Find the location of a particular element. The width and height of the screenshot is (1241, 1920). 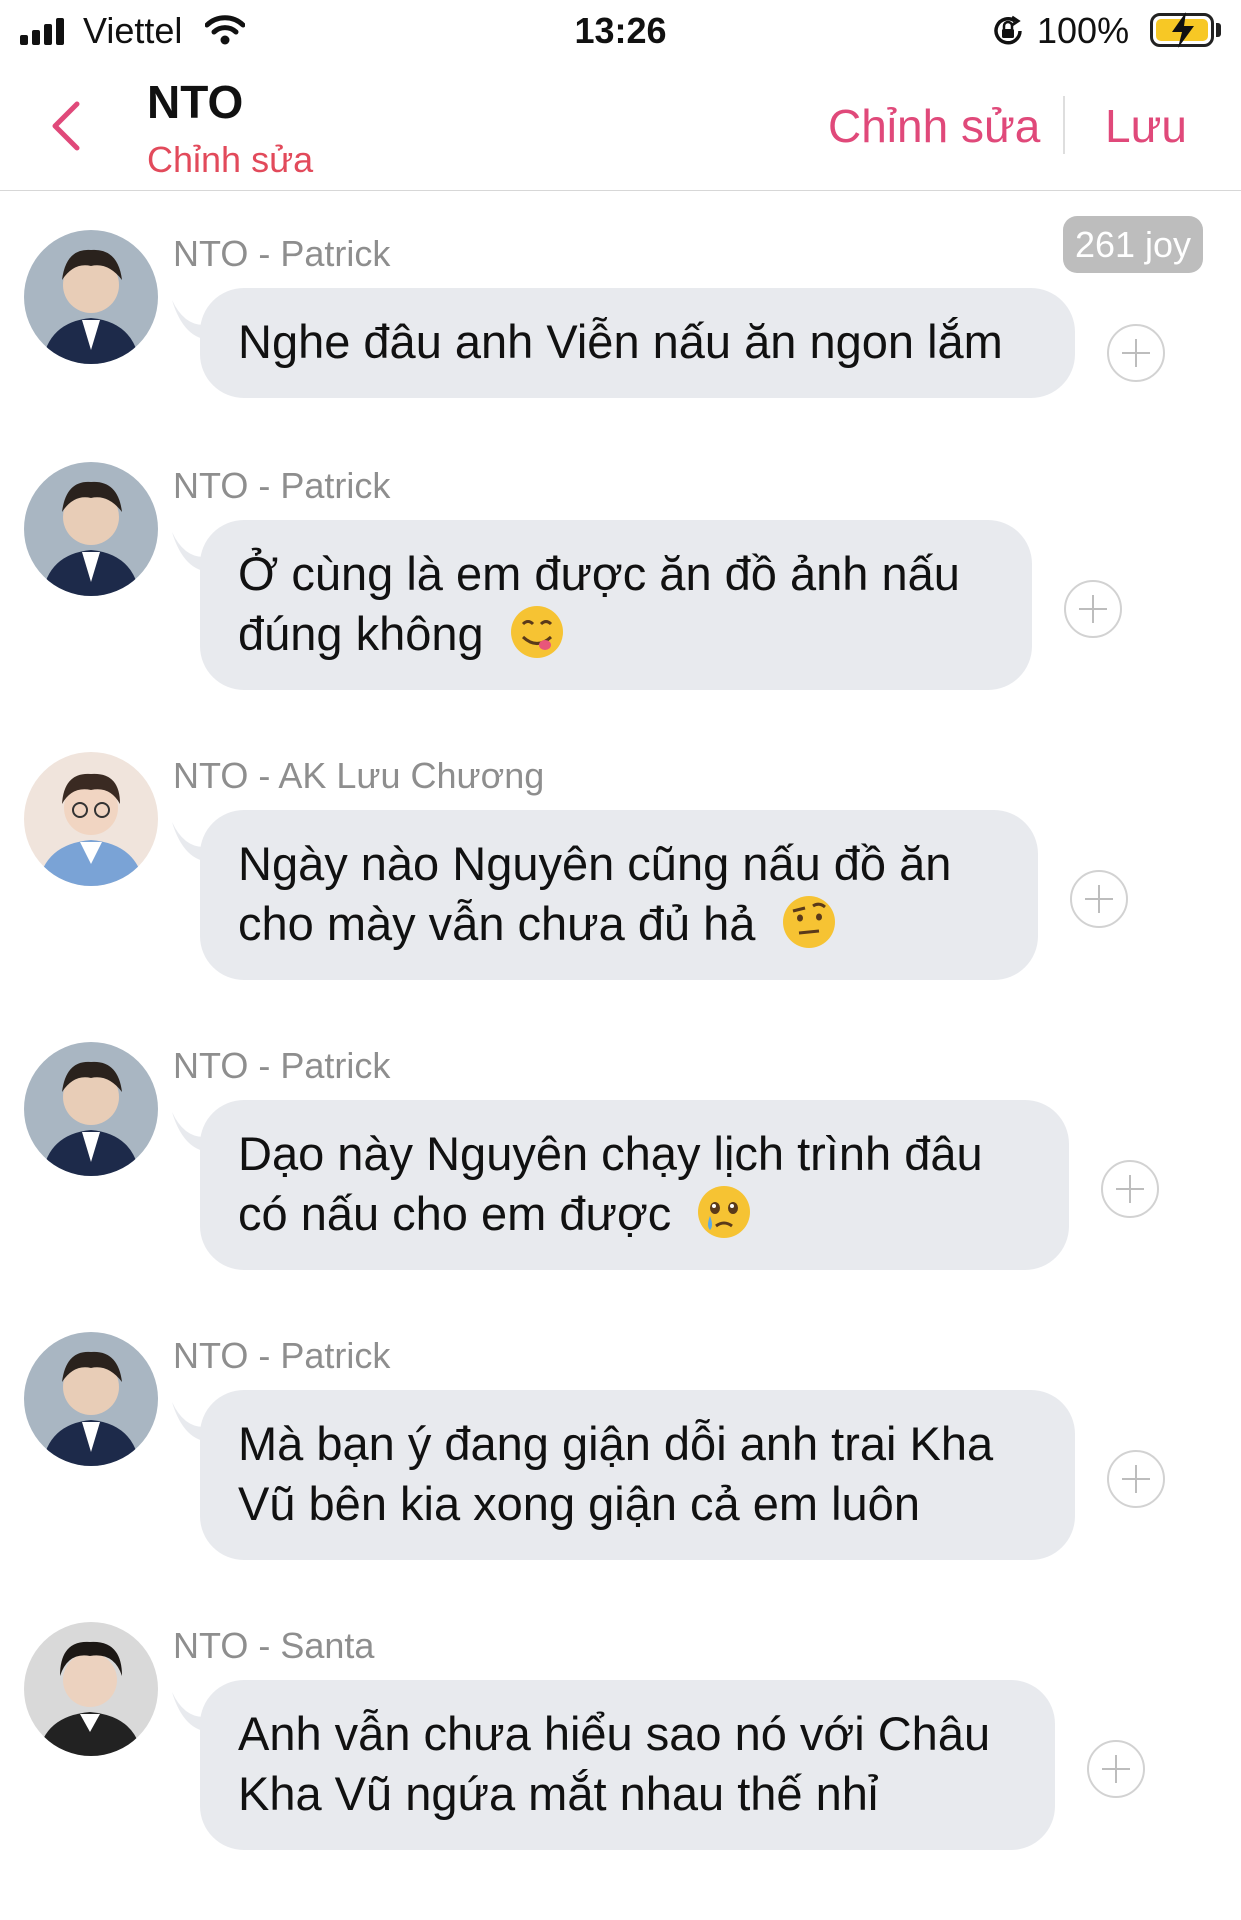

battery-cap is located at coordinates (1218, 30).